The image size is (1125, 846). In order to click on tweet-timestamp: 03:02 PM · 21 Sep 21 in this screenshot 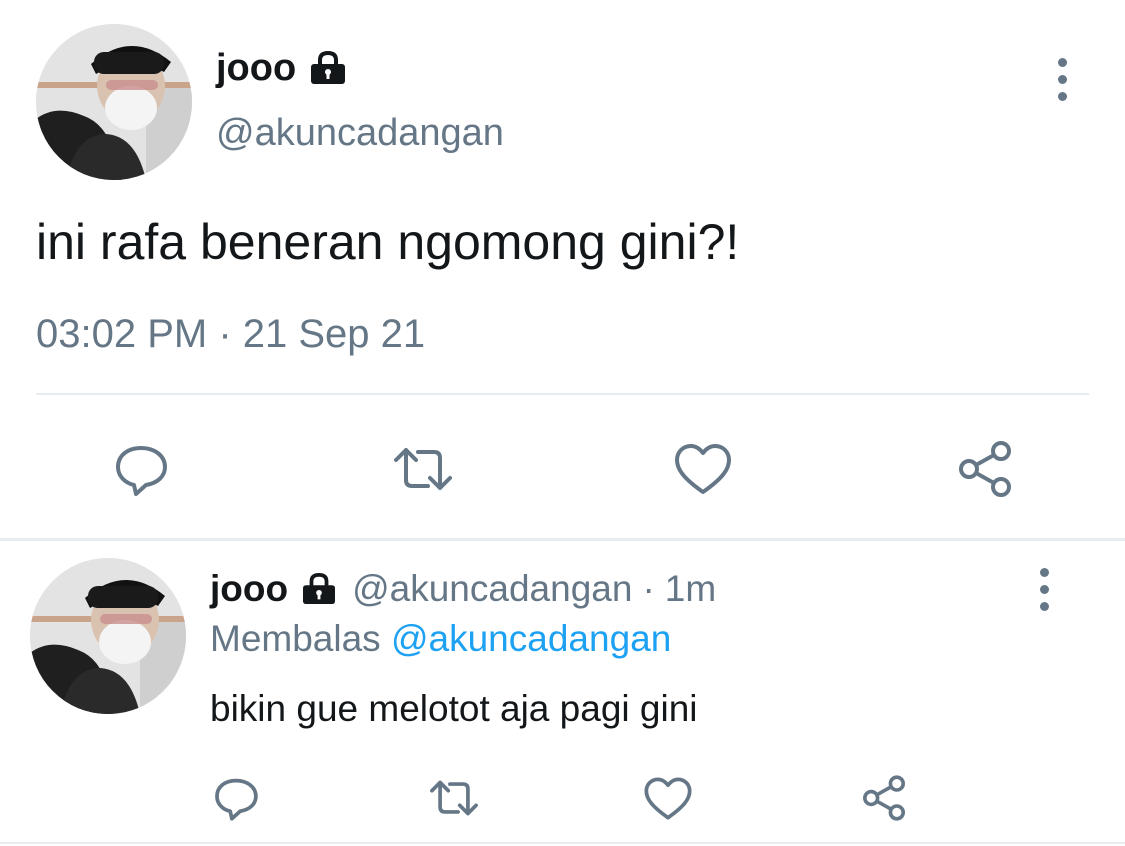, I will do `click(231, 334)`.